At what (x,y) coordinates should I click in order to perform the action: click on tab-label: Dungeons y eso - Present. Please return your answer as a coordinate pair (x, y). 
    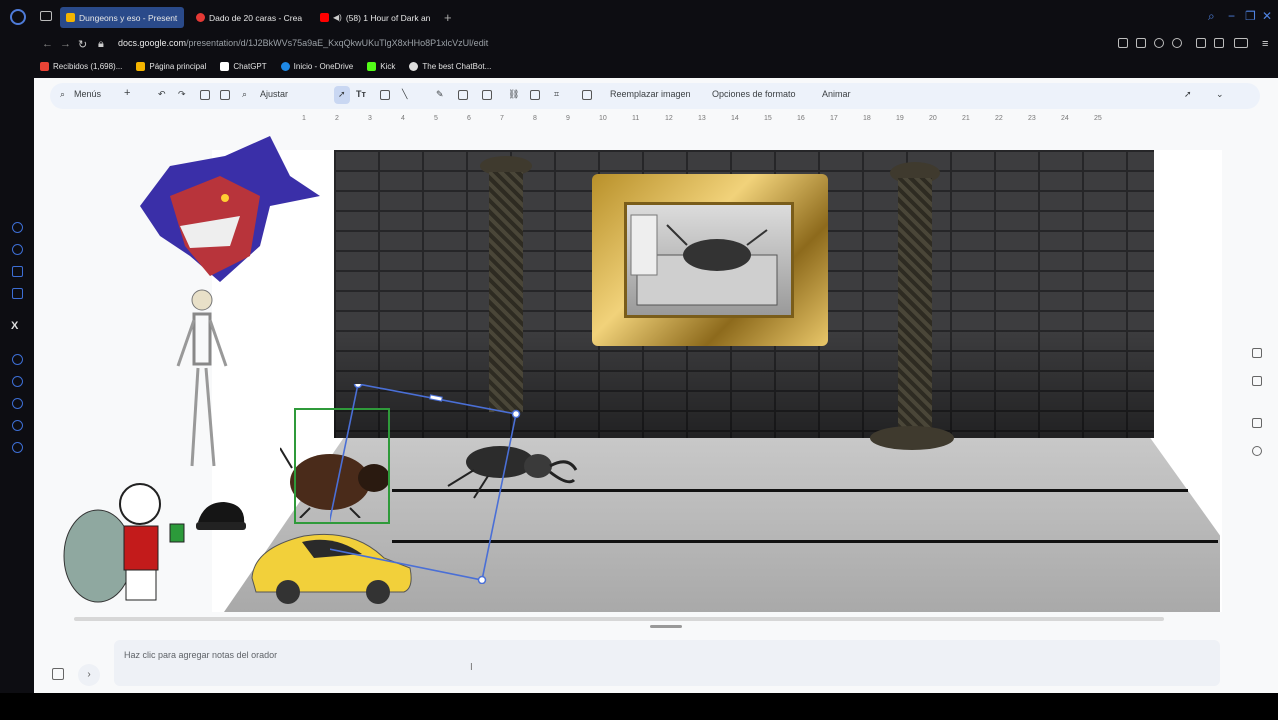
    Looking at the image, I should click on (128, 17).